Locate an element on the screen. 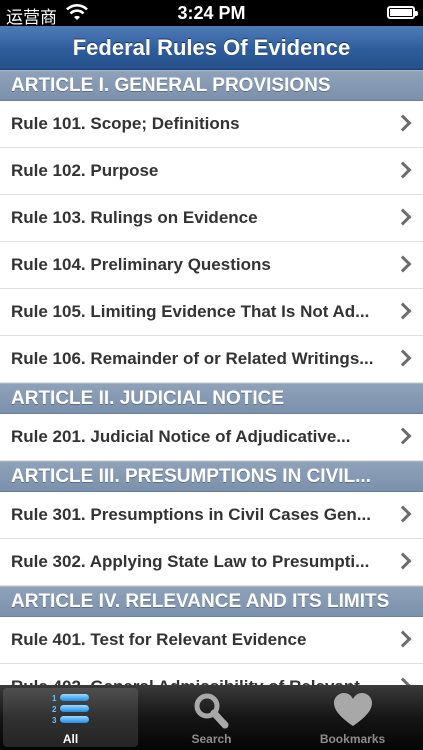  svg-text: 1 is located at coordinates (54, 698).